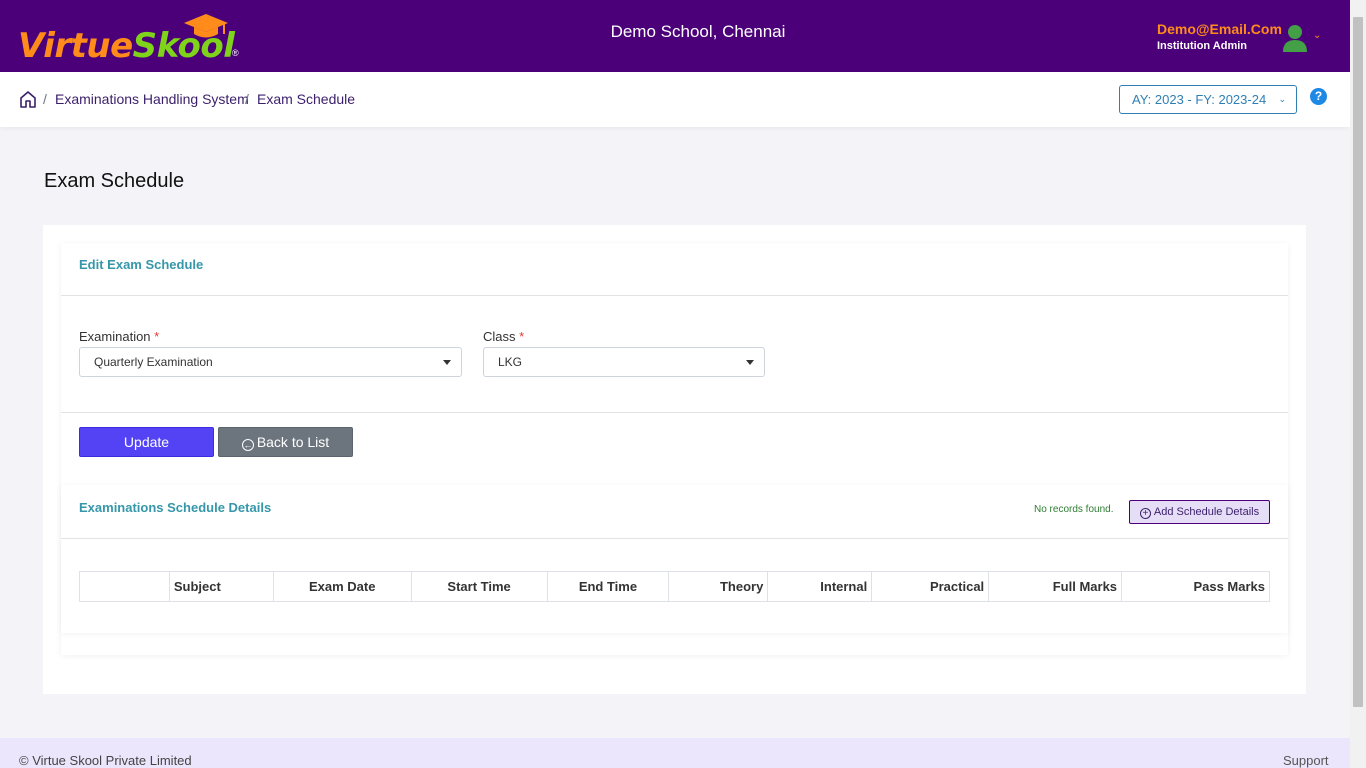 The width and height of the screenshot is (1366, 768). I want to click on page-title: Exam Schedule, so click(114, 181).